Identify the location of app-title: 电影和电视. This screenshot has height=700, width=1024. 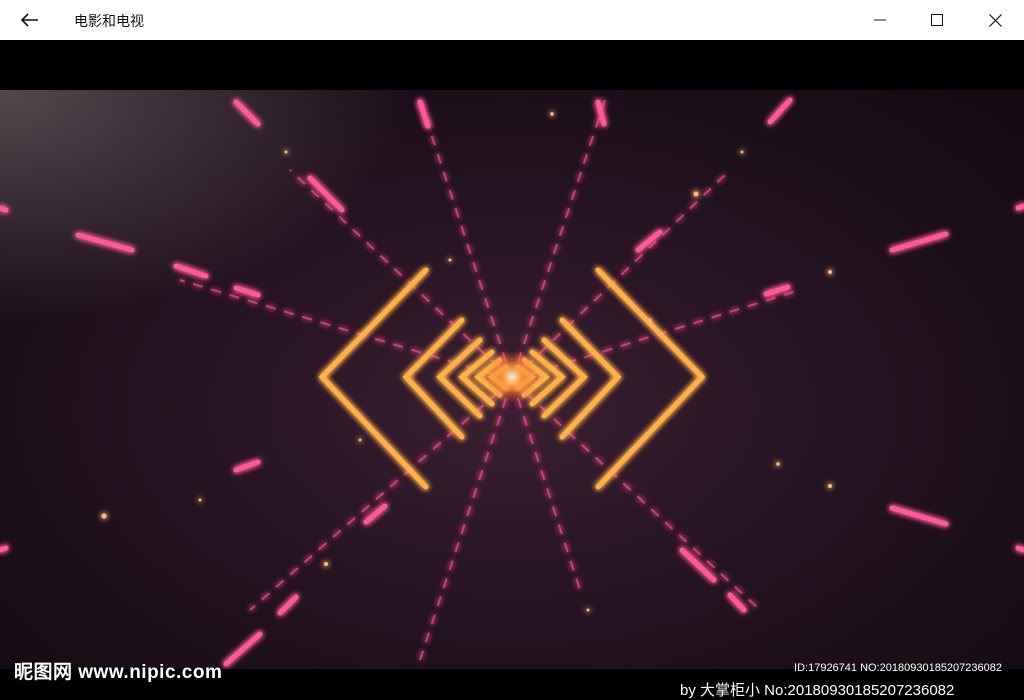
(109, 22).